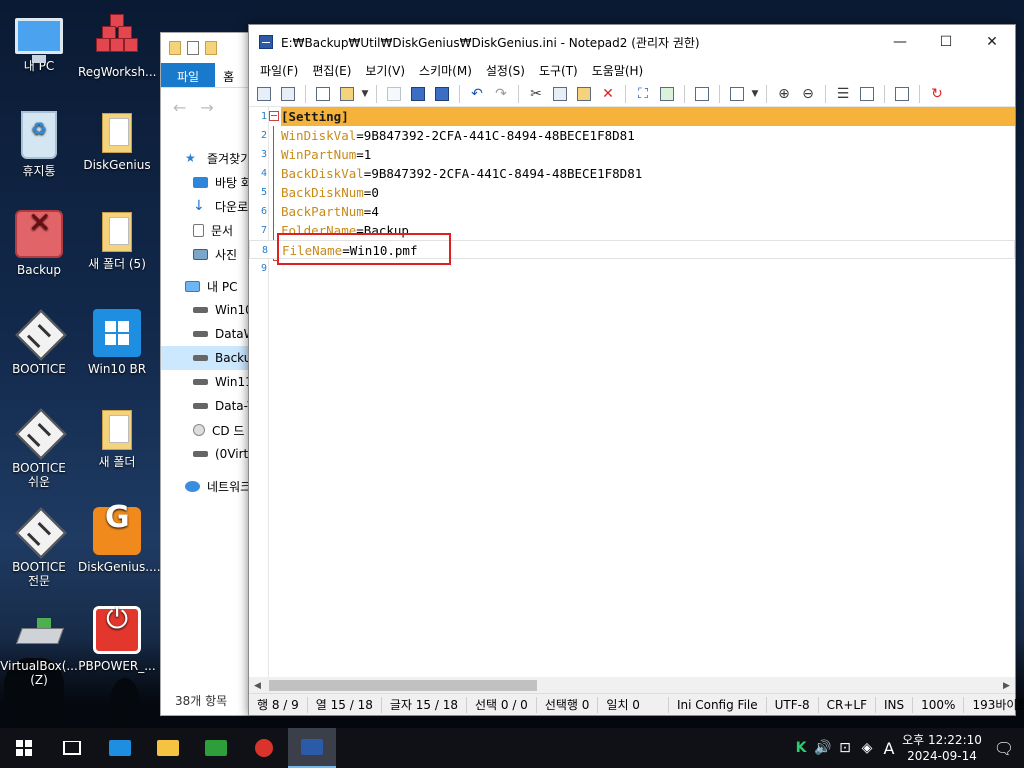 This screenshot has height=768, width=1024. Describe the element at coordinates (889, 748) in the screenshot. I see `ime-indicator: A` at that location.